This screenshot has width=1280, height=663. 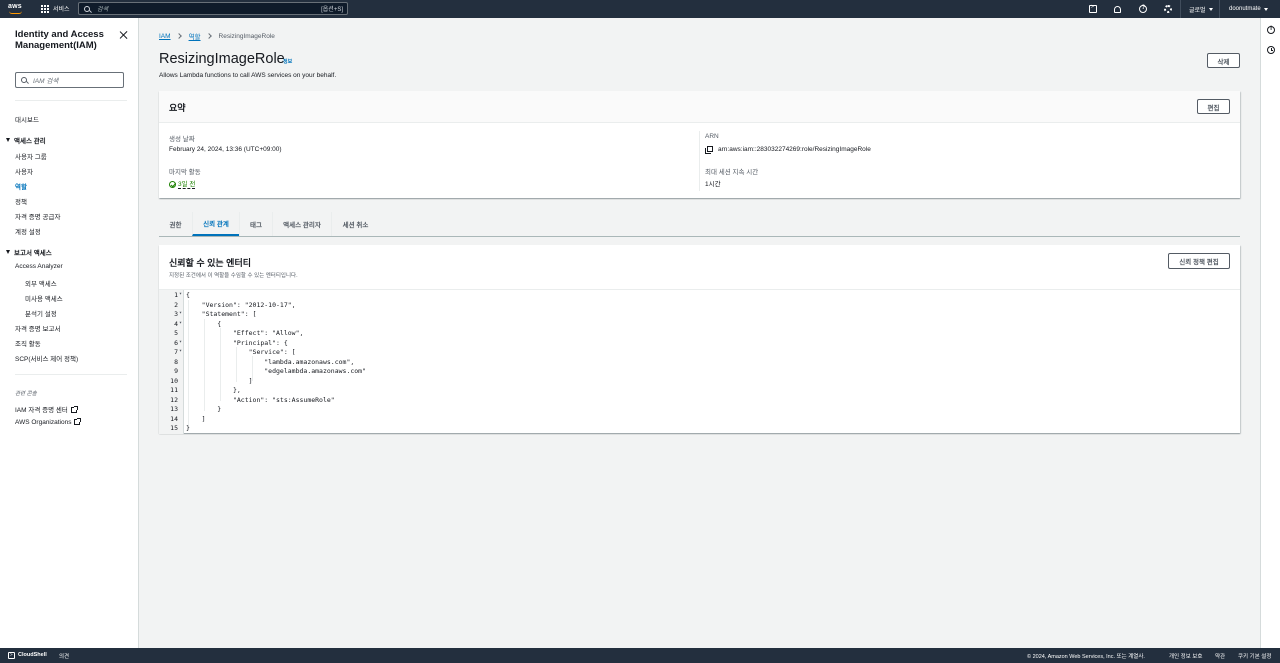 I want to click on sidebar-item-unused-access: 미사용 액세스, so click(x=44, y=298).